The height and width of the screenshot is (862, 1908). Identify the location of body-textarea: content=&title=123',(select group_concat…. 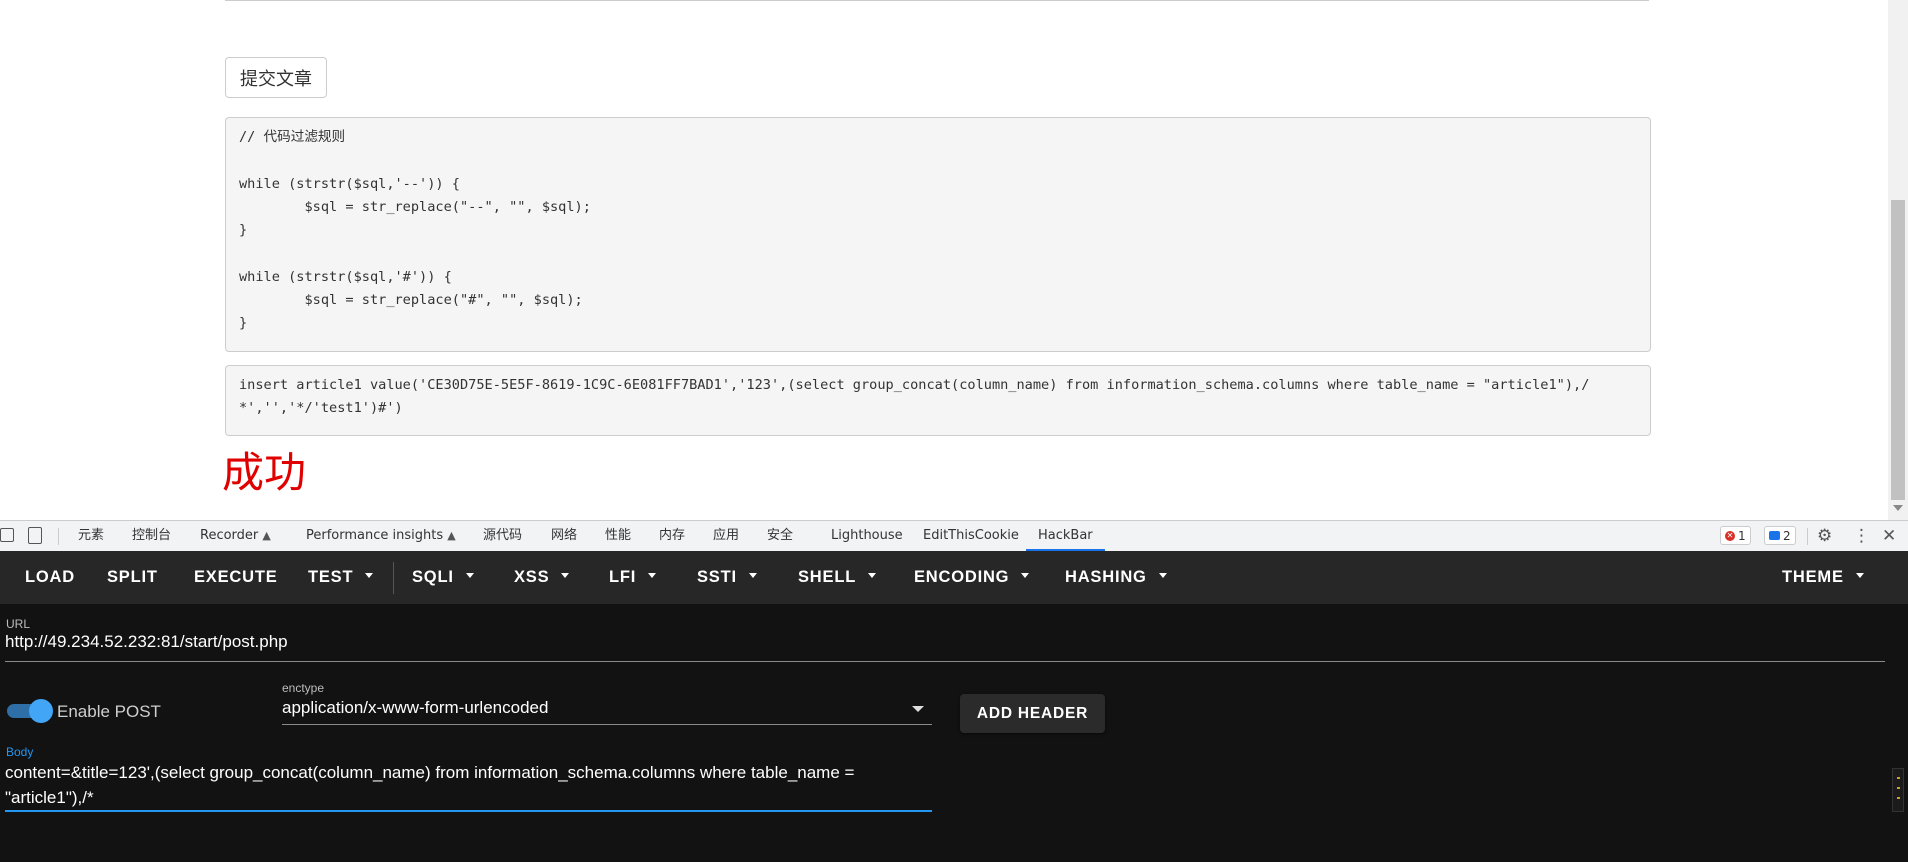
(467, 785).